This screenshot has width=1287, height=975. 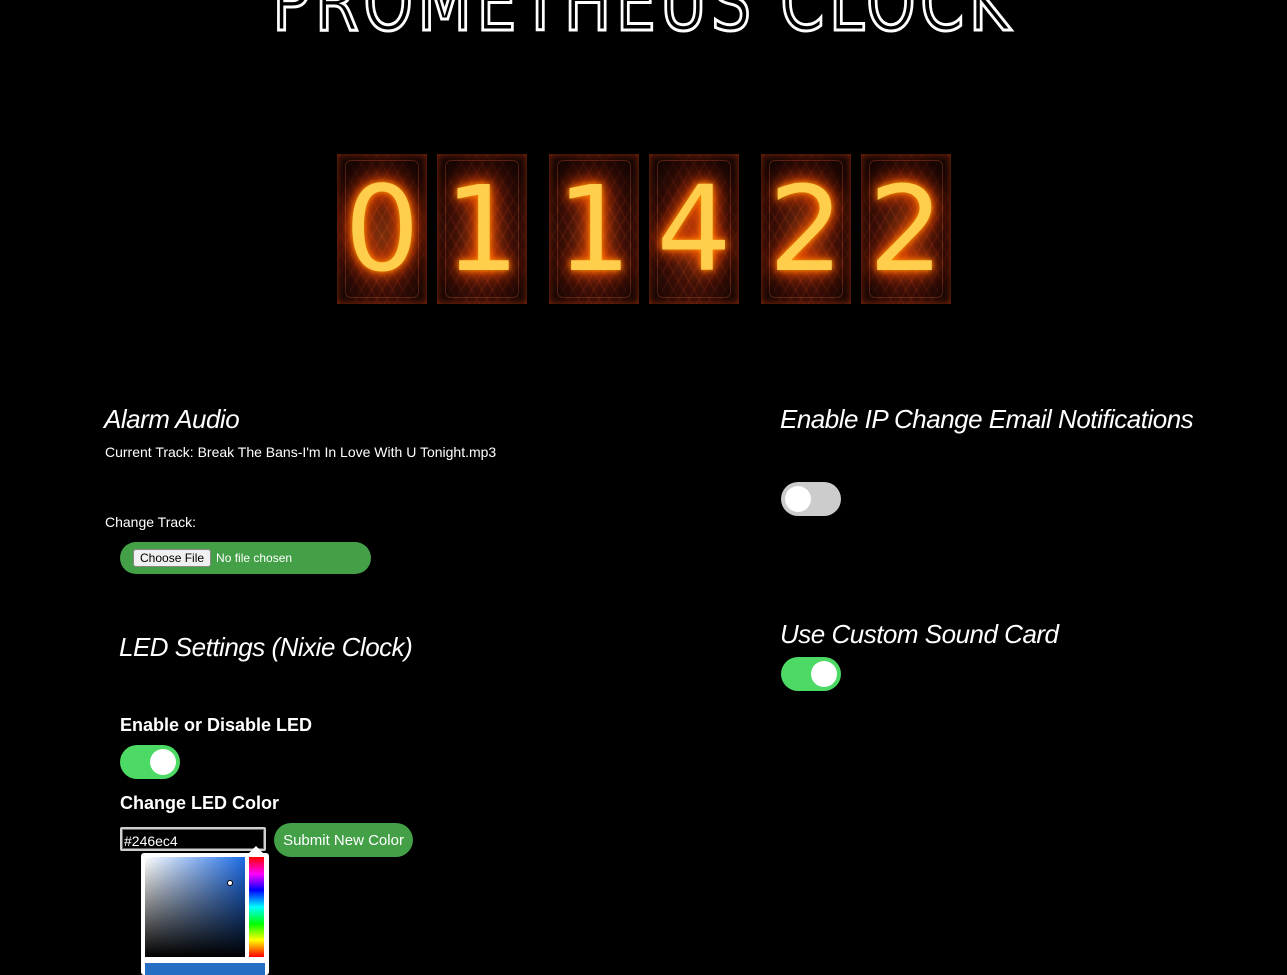 What do you see at coordinates (172, 558) in the screenshot?
I see `choose-file-button: Choose File` at bounding box center [172, 558].